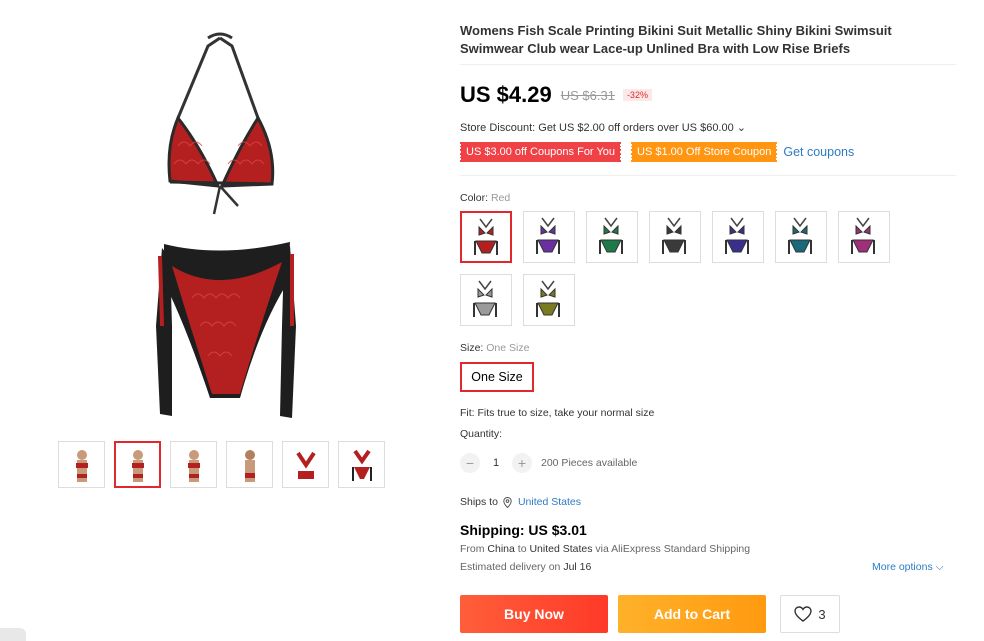  What do you see at coordinates (479, 502) in the screenshot?
I see `ships-to-label: Ships to` at bounding box center [479, 502].